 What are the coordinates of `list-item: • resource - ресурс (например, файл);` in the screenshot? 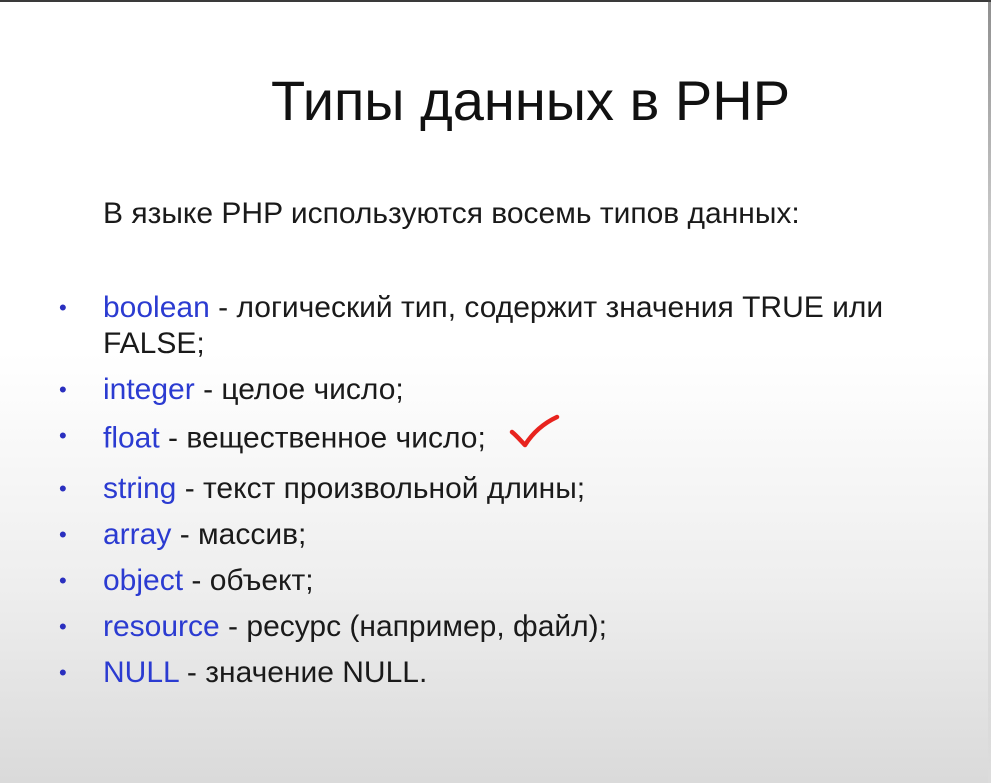 It's located at (510, 627).